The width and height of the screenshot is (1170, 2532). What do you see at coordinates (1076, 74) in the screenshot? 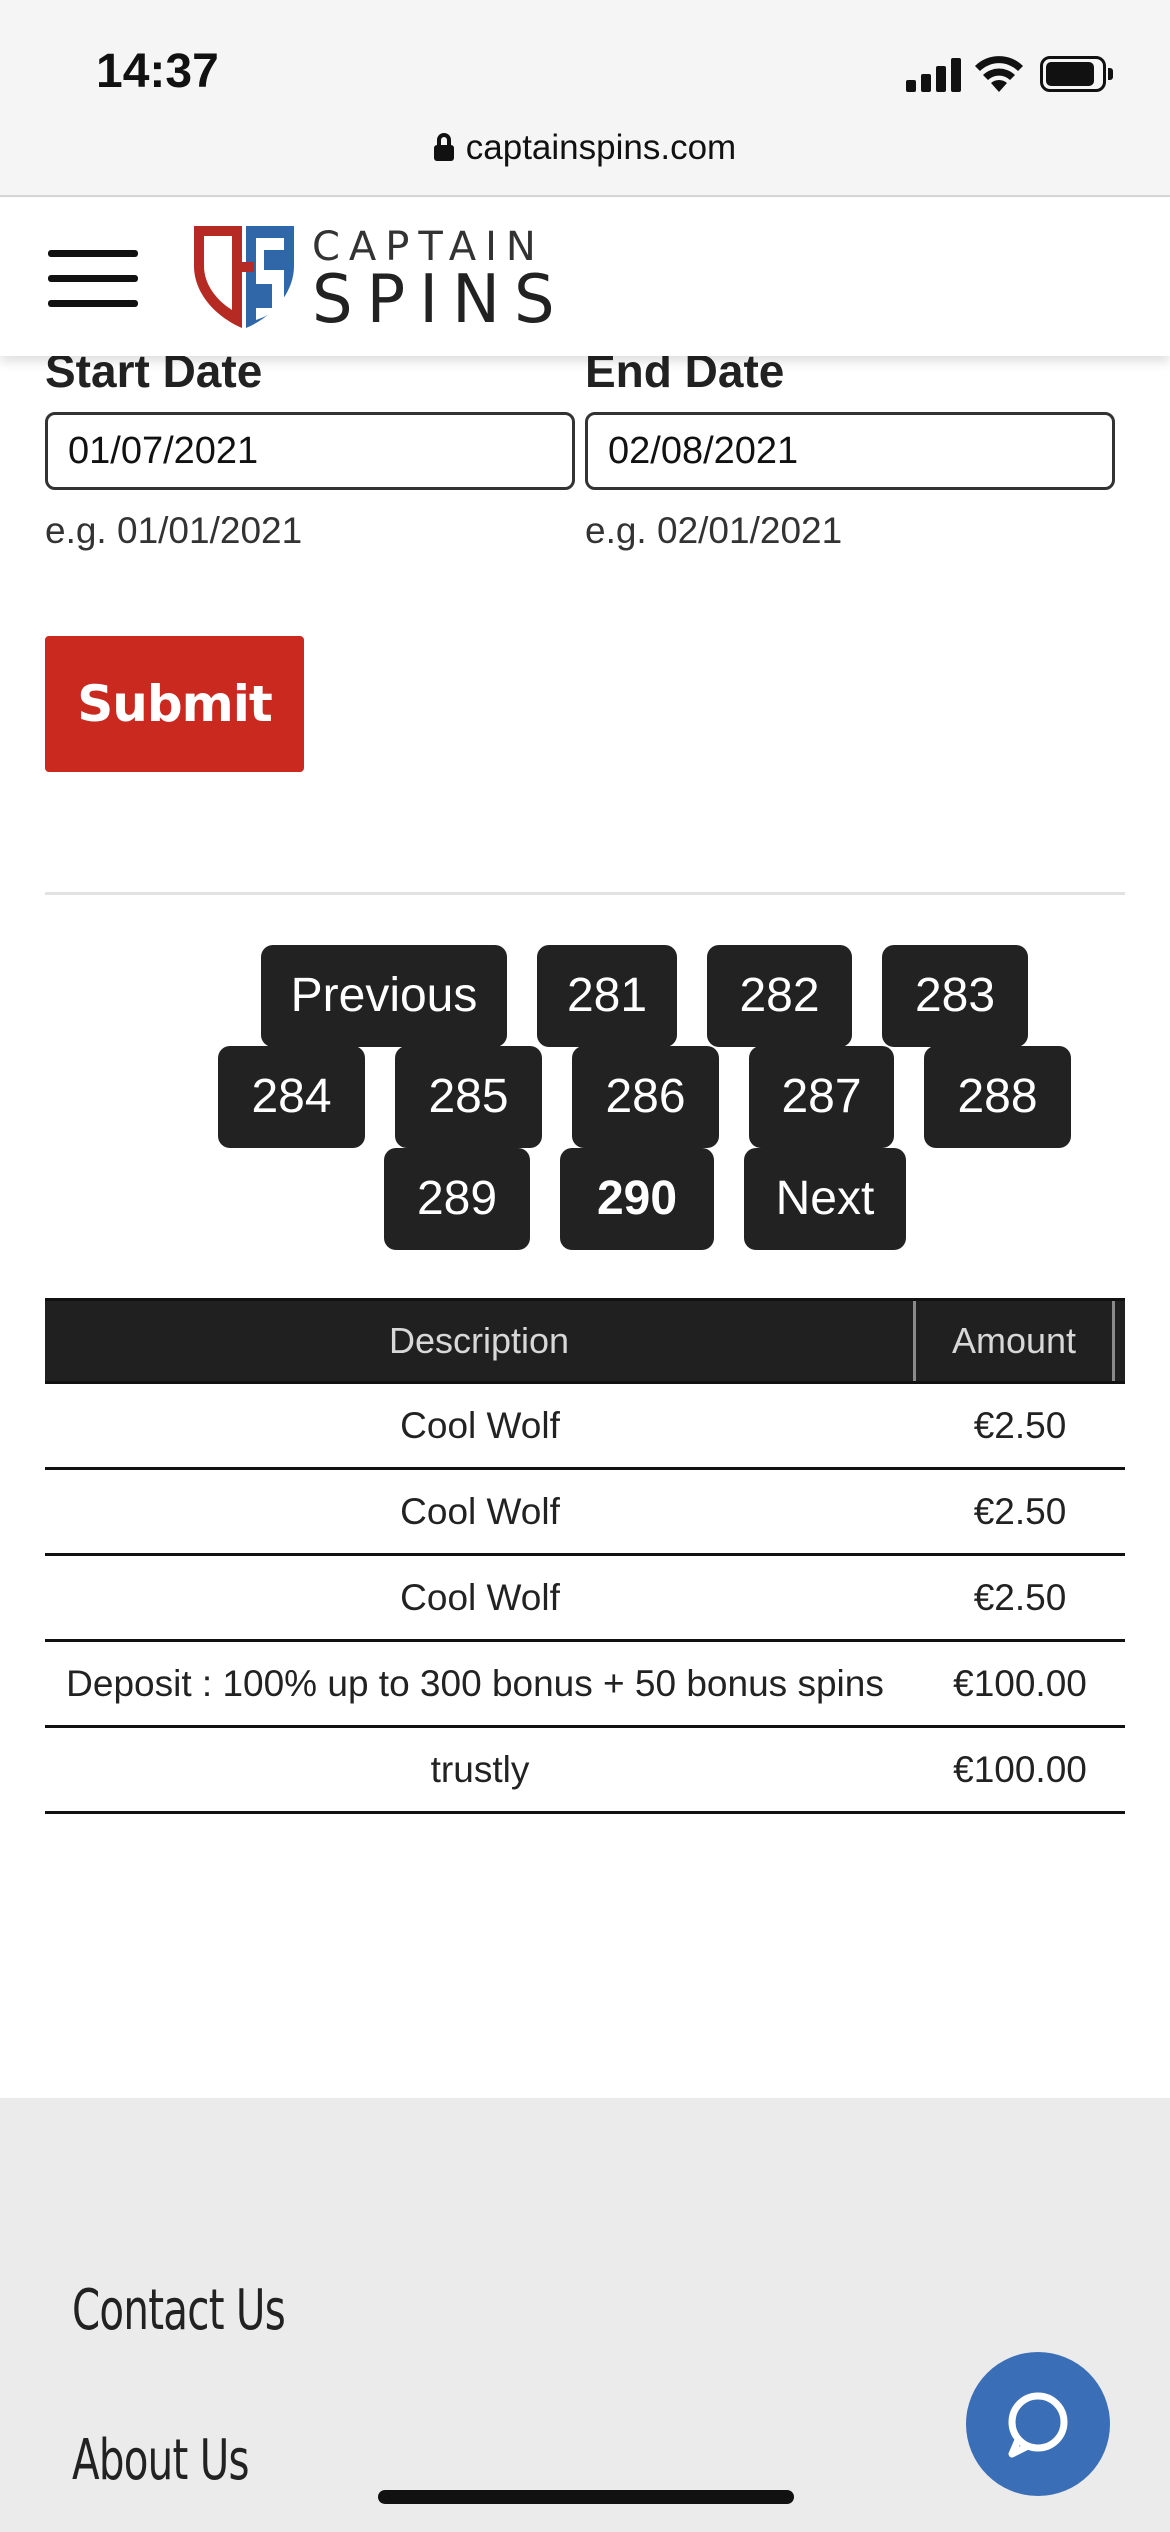
I see `battery-icon` at bounding box center [1076, 74].